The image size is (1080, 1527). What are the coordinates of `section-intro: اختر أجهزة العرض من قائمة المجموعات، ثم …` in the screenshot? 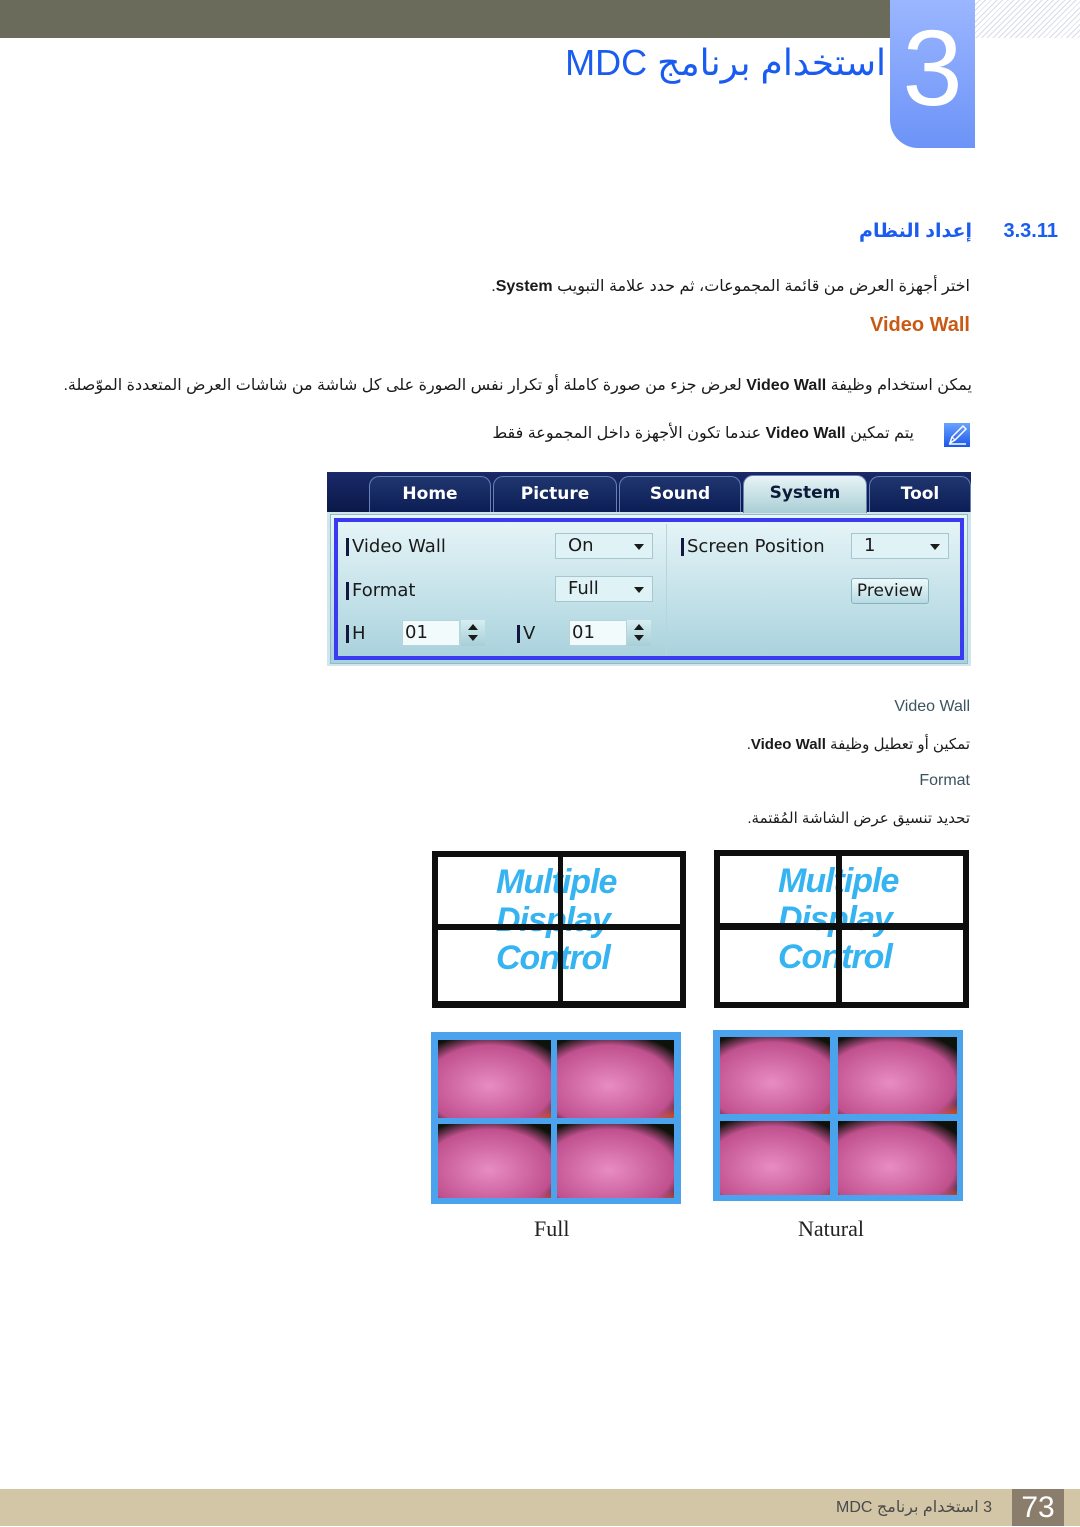 It's located at (730, 286).